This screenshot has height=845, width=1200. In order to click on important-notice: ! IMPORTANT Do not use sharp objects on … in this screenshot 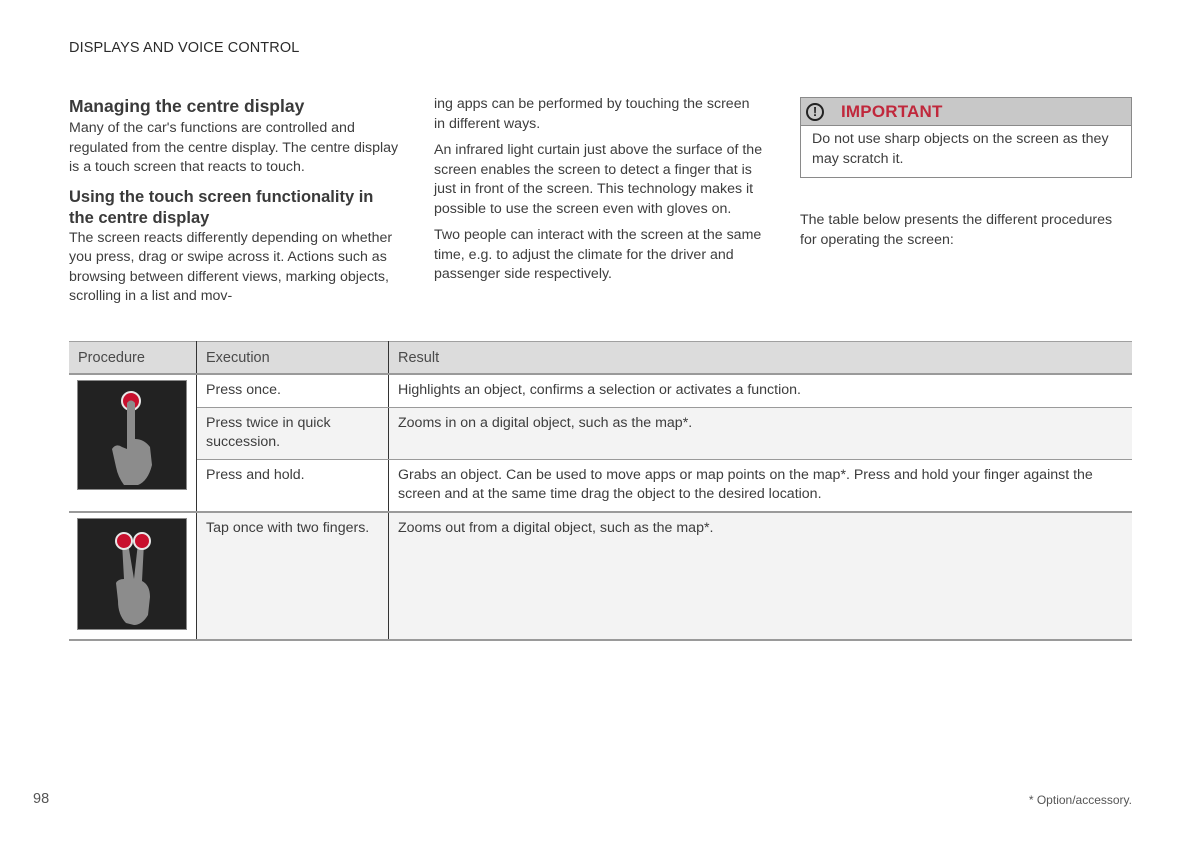, I will do `click(966, 137)`.